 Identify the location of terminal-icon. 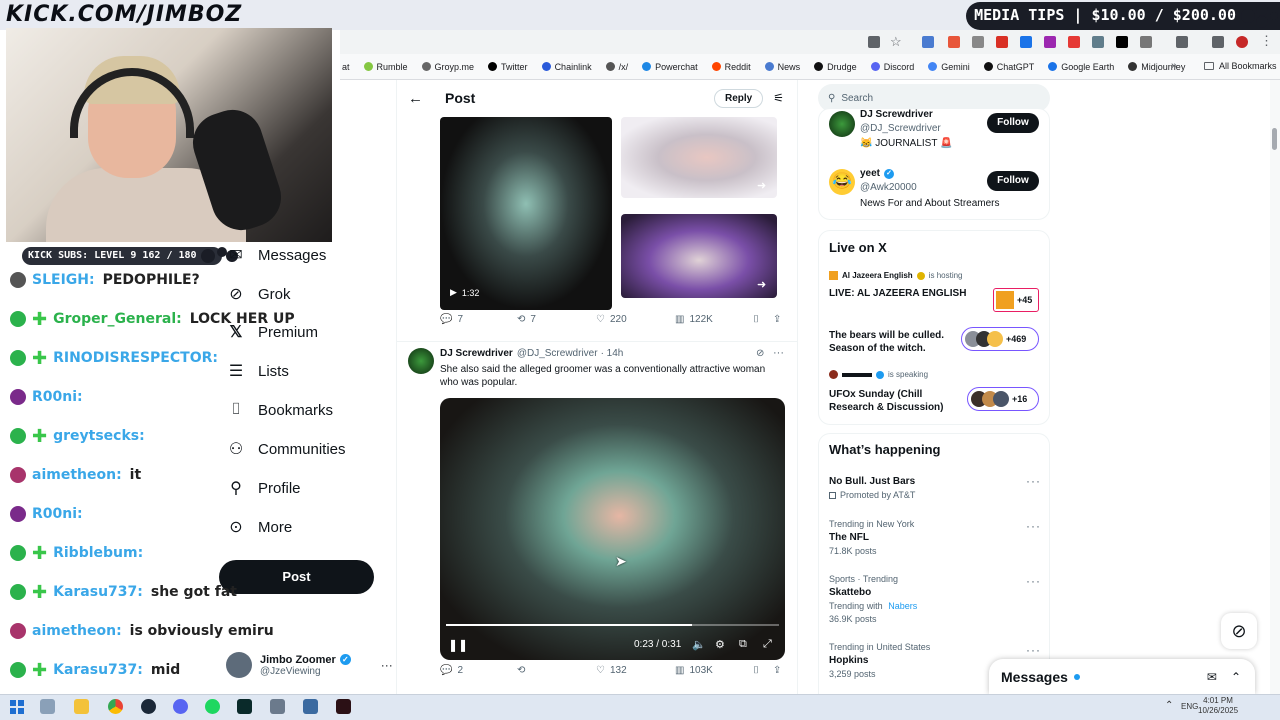
(244, 706).